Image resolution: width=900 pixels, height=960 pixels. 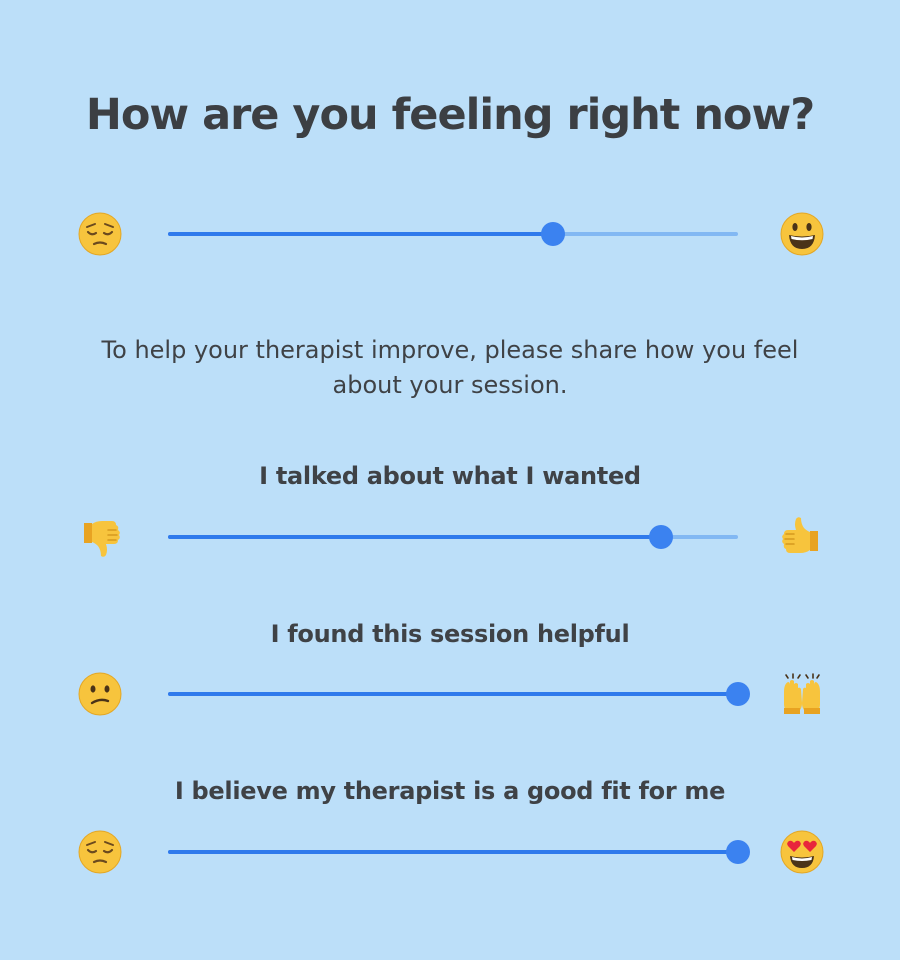 What do you see at coordinates (802, 694) in the screenshot?
I see `raising-hands-emoji-icon` at bounding box center [802, 694].